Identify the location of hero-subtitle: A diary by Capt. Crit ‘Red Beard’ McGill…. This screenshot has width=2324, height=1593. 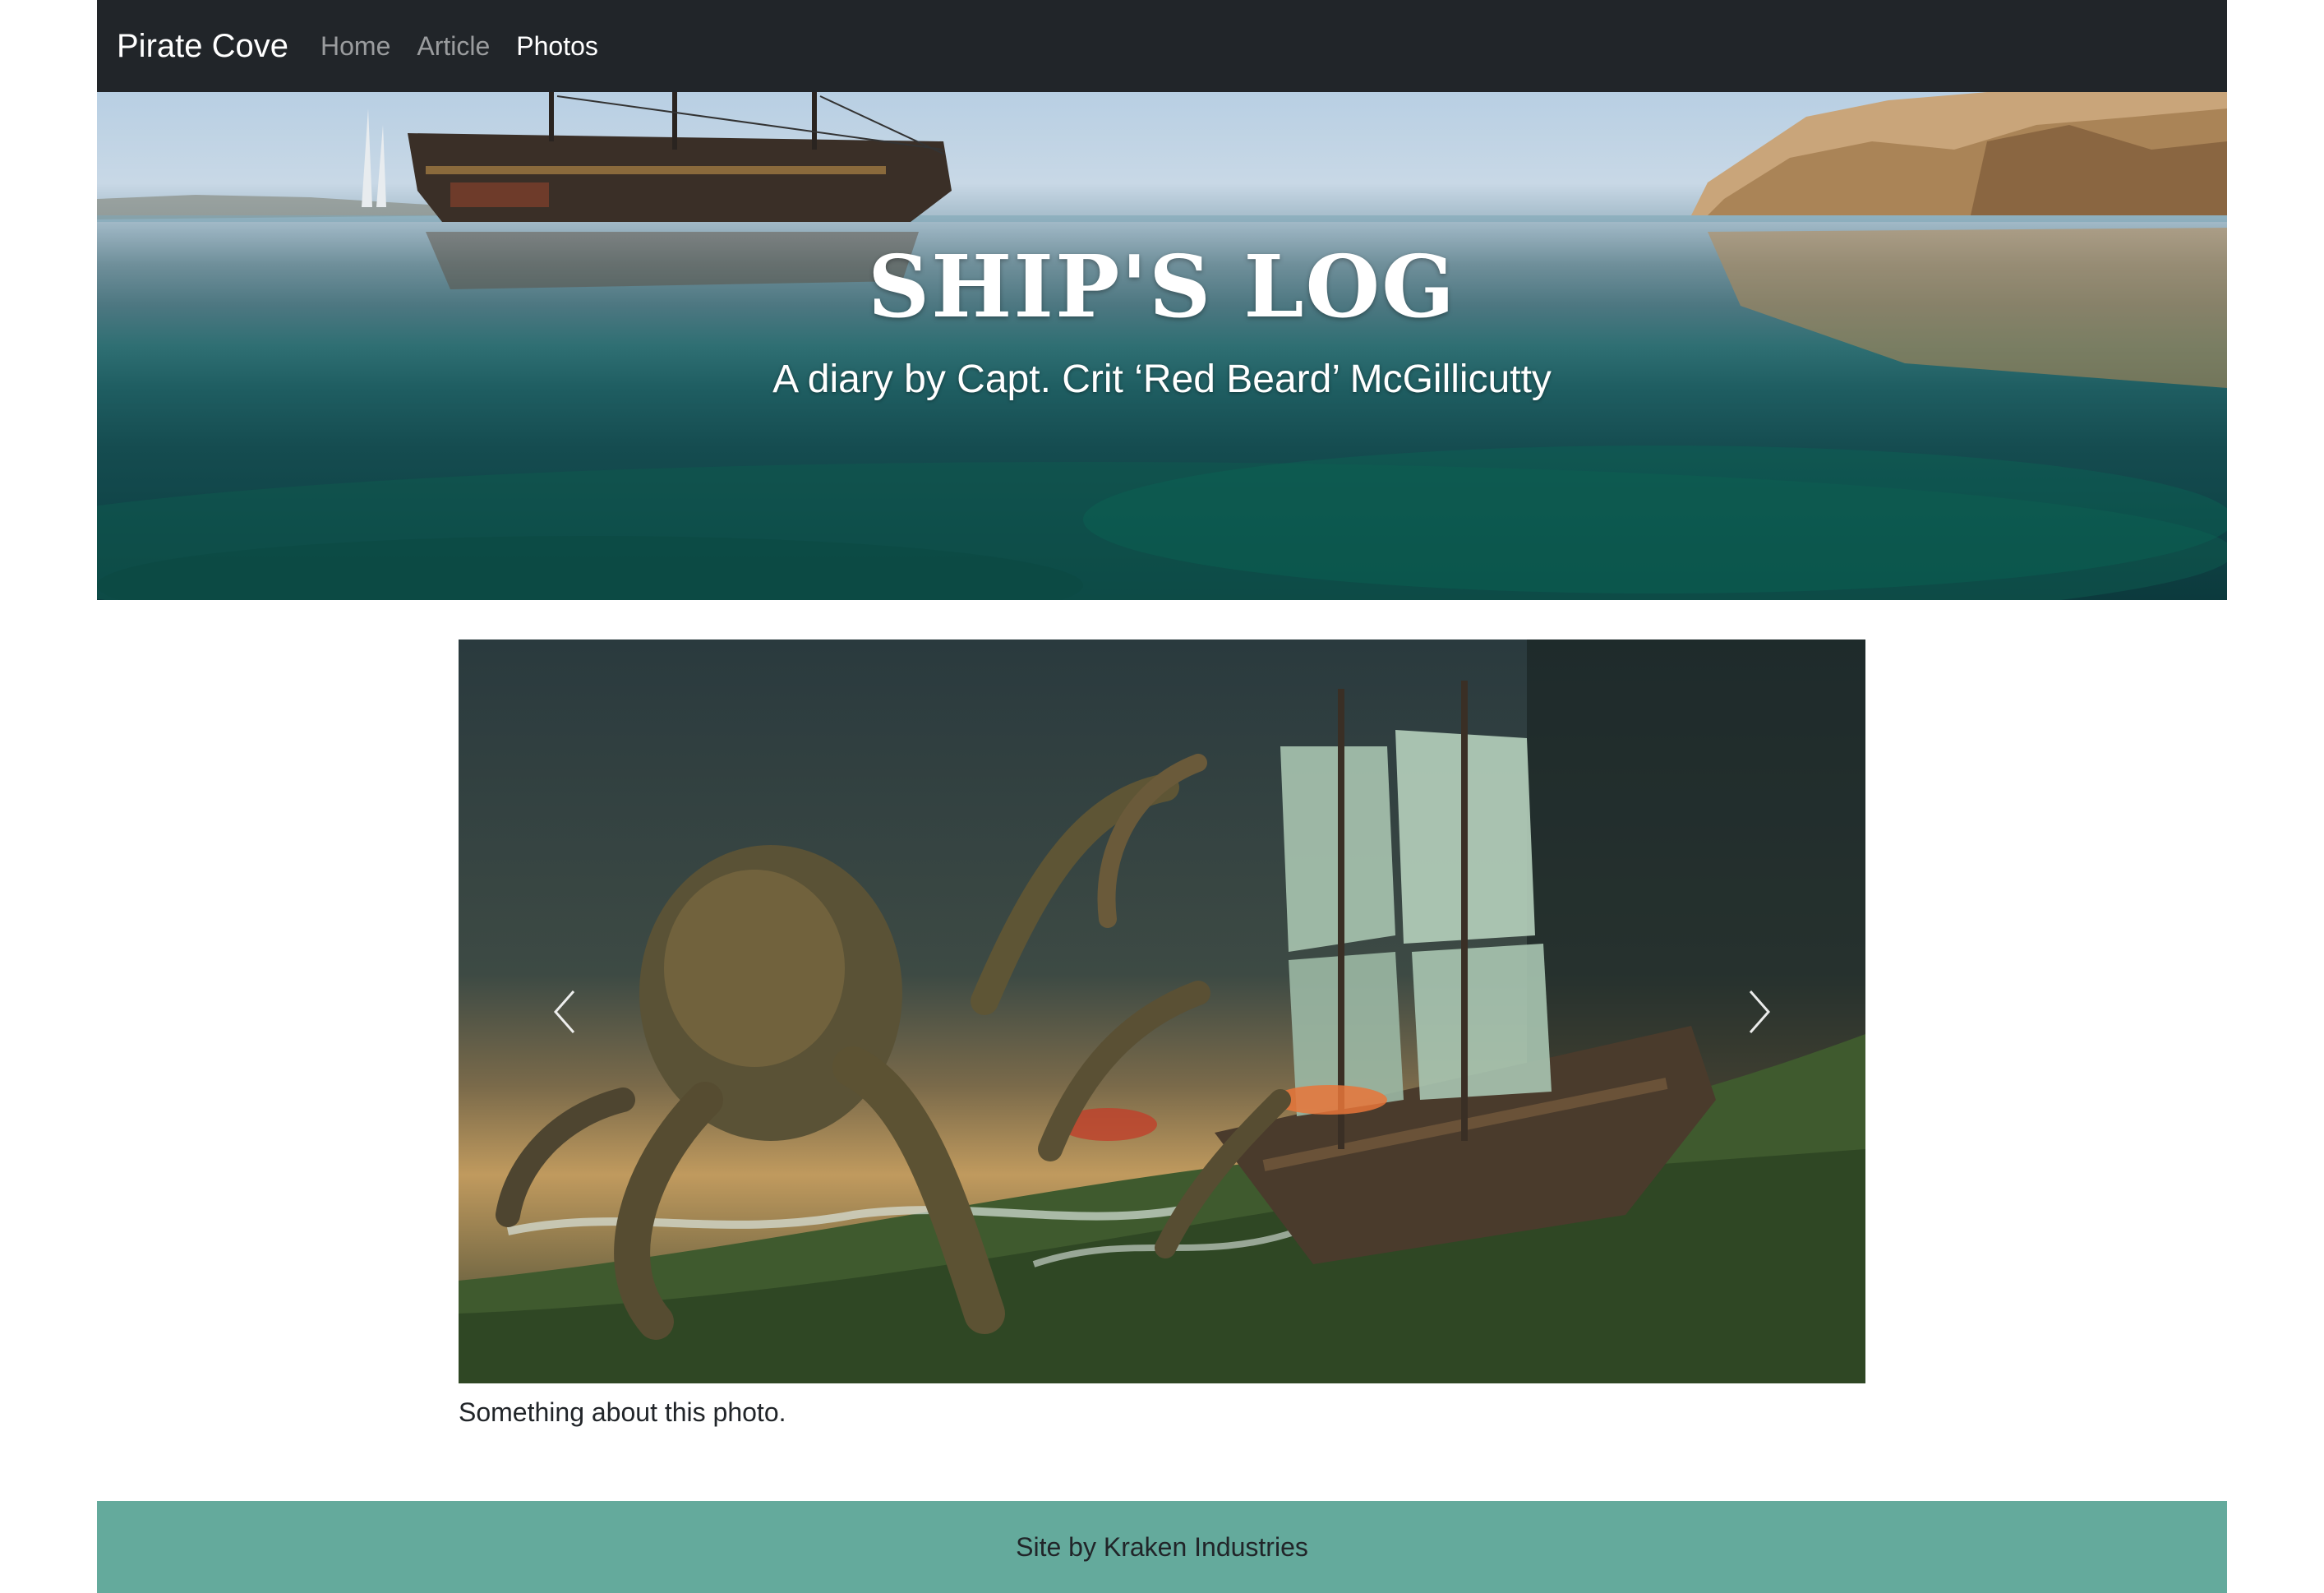
(1162, 379).